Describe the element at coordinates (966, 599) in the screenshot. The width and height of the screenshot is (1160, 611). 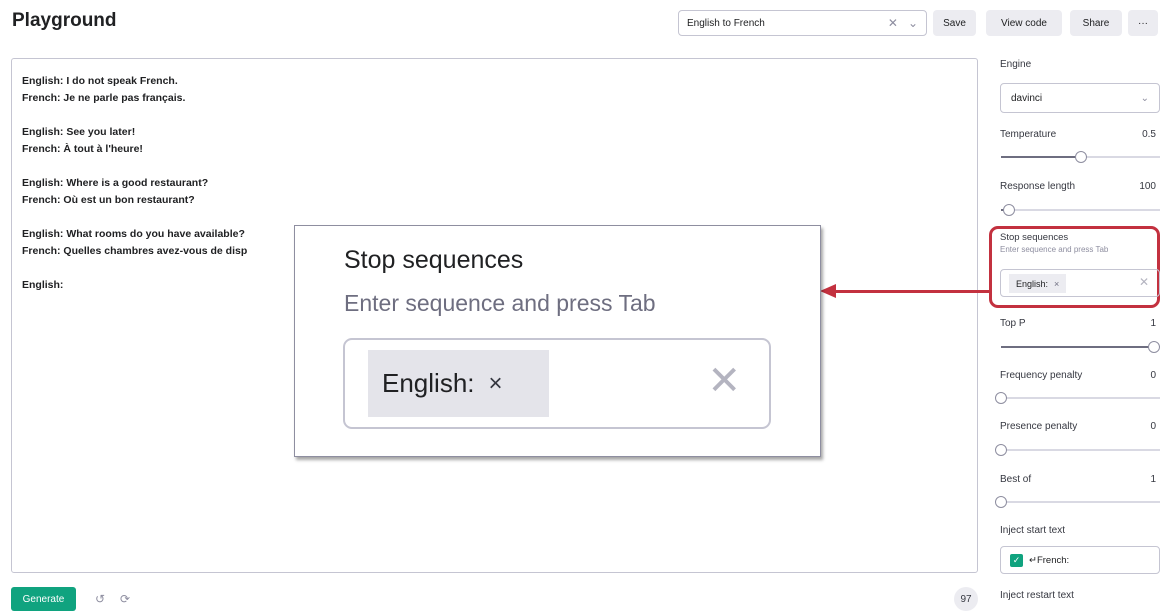
I see `token-count-badge: 97` at that location.